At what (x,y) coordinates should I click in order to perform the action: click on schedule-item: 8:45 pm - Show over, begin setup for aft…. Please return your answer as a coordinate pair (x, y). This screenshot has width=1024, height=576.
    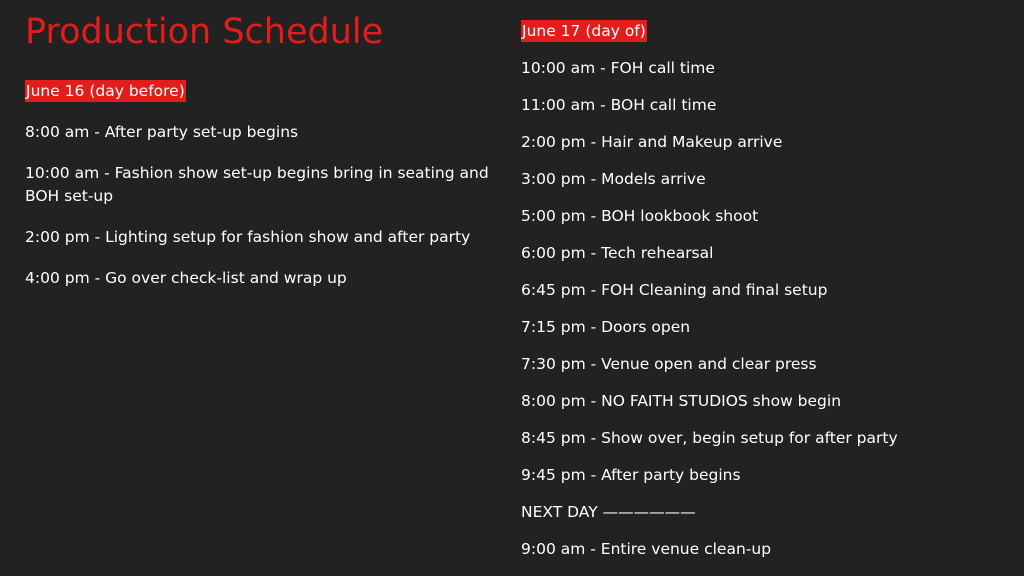
    Looking at the image, I should click on (709, 438).